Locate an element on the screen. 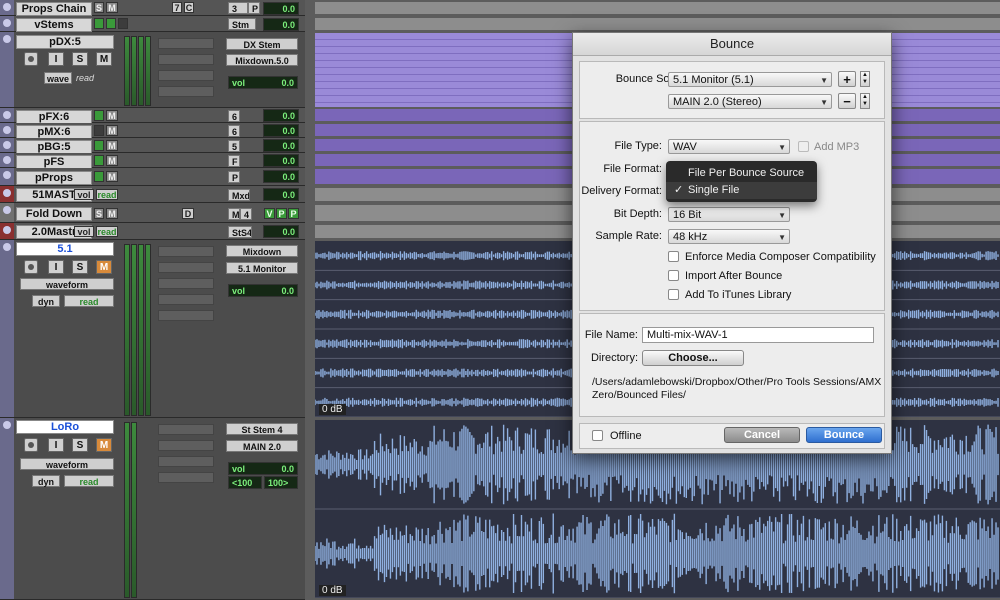  v-button: V is located at coordinates (269, 213).